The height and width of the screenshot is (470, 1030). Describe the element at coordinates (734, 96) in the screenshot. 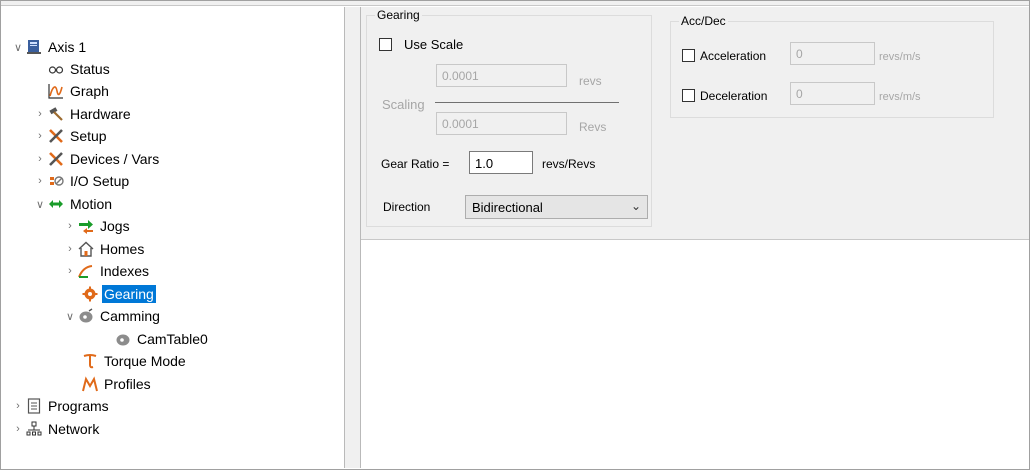

I see `deceleration-label: Deceleration` at that location.